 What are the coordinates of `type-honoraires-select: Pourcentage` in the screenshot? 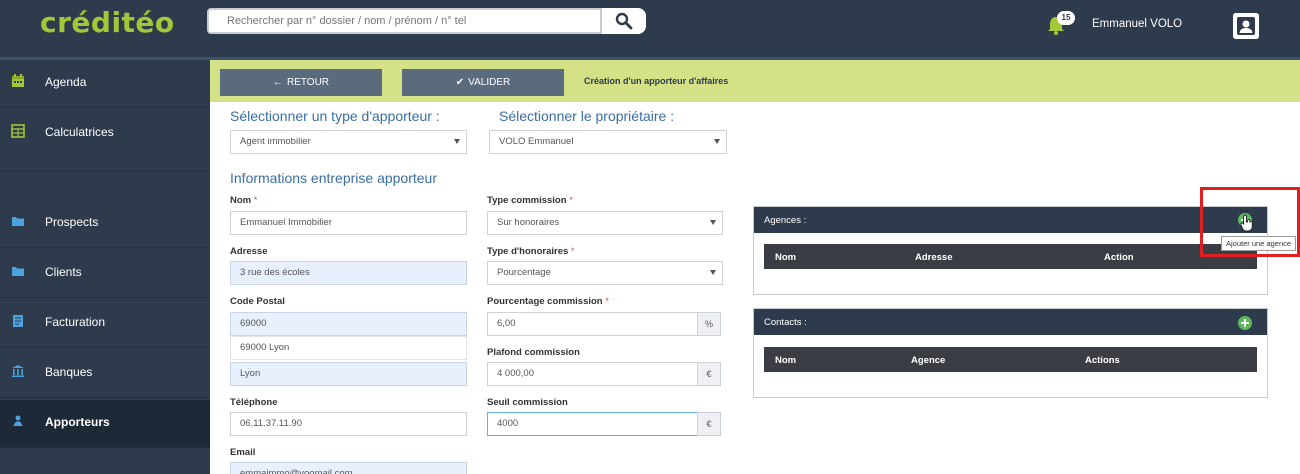 It's located at (605, 273).